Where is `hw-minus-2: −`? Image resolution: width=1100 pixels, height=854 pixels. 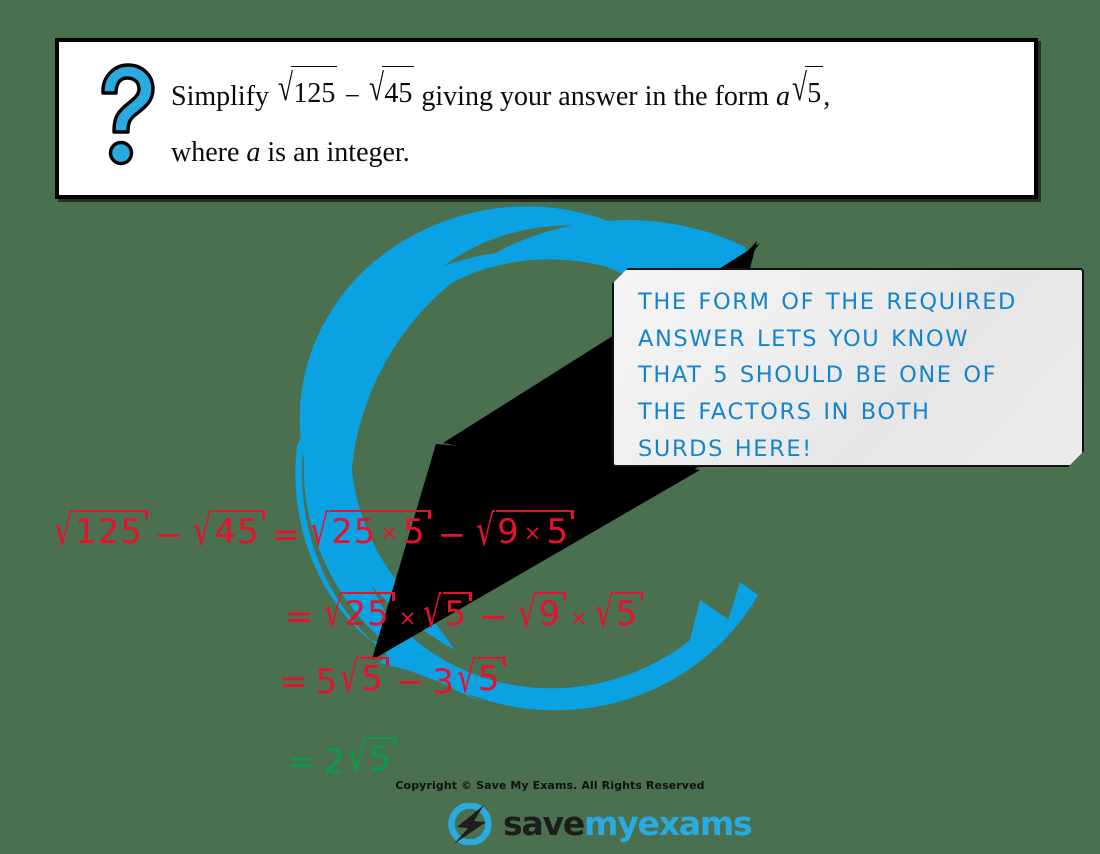 hw-minus-2: − is located at coordinates (452, 535).